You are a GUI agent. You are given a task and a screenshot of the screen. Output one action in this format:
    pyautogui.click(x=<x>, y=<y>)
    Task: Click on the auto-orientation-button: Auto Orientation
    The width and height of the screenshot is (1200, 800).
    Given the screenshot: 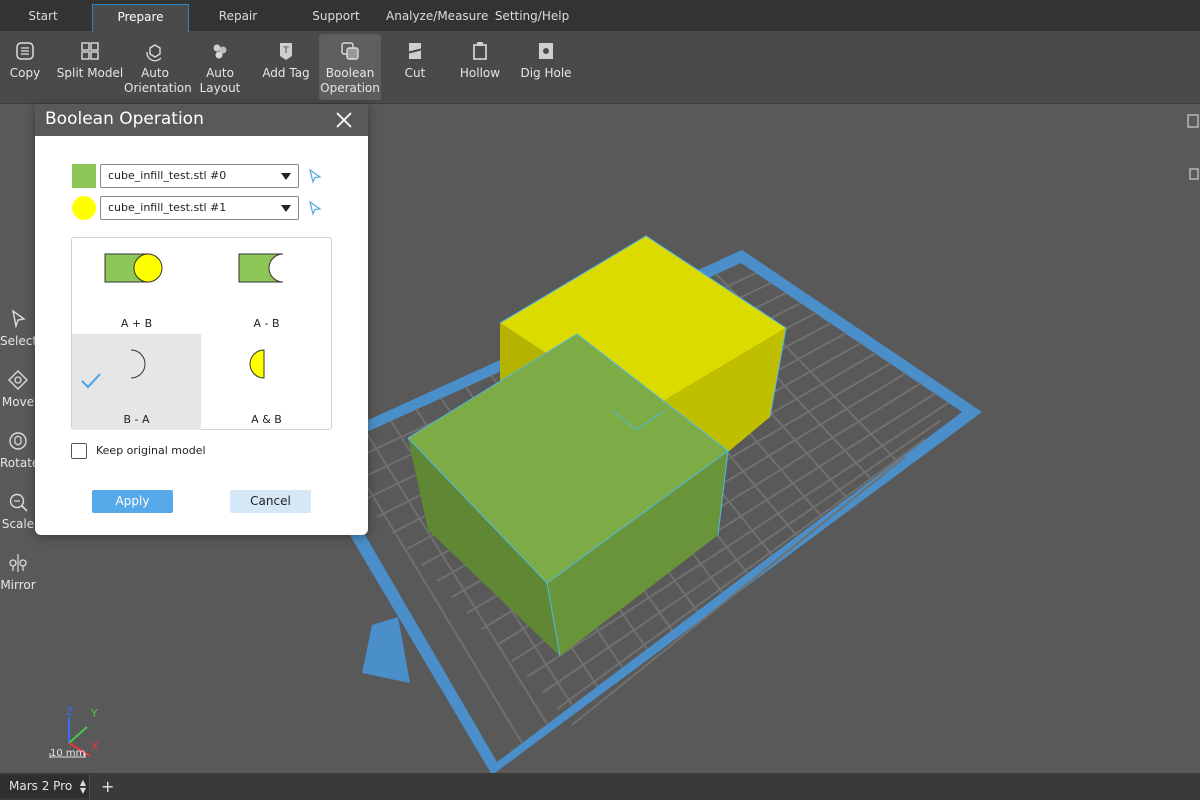 What is the action you would take?
    pyautogui.click(x=158, y=67)
    